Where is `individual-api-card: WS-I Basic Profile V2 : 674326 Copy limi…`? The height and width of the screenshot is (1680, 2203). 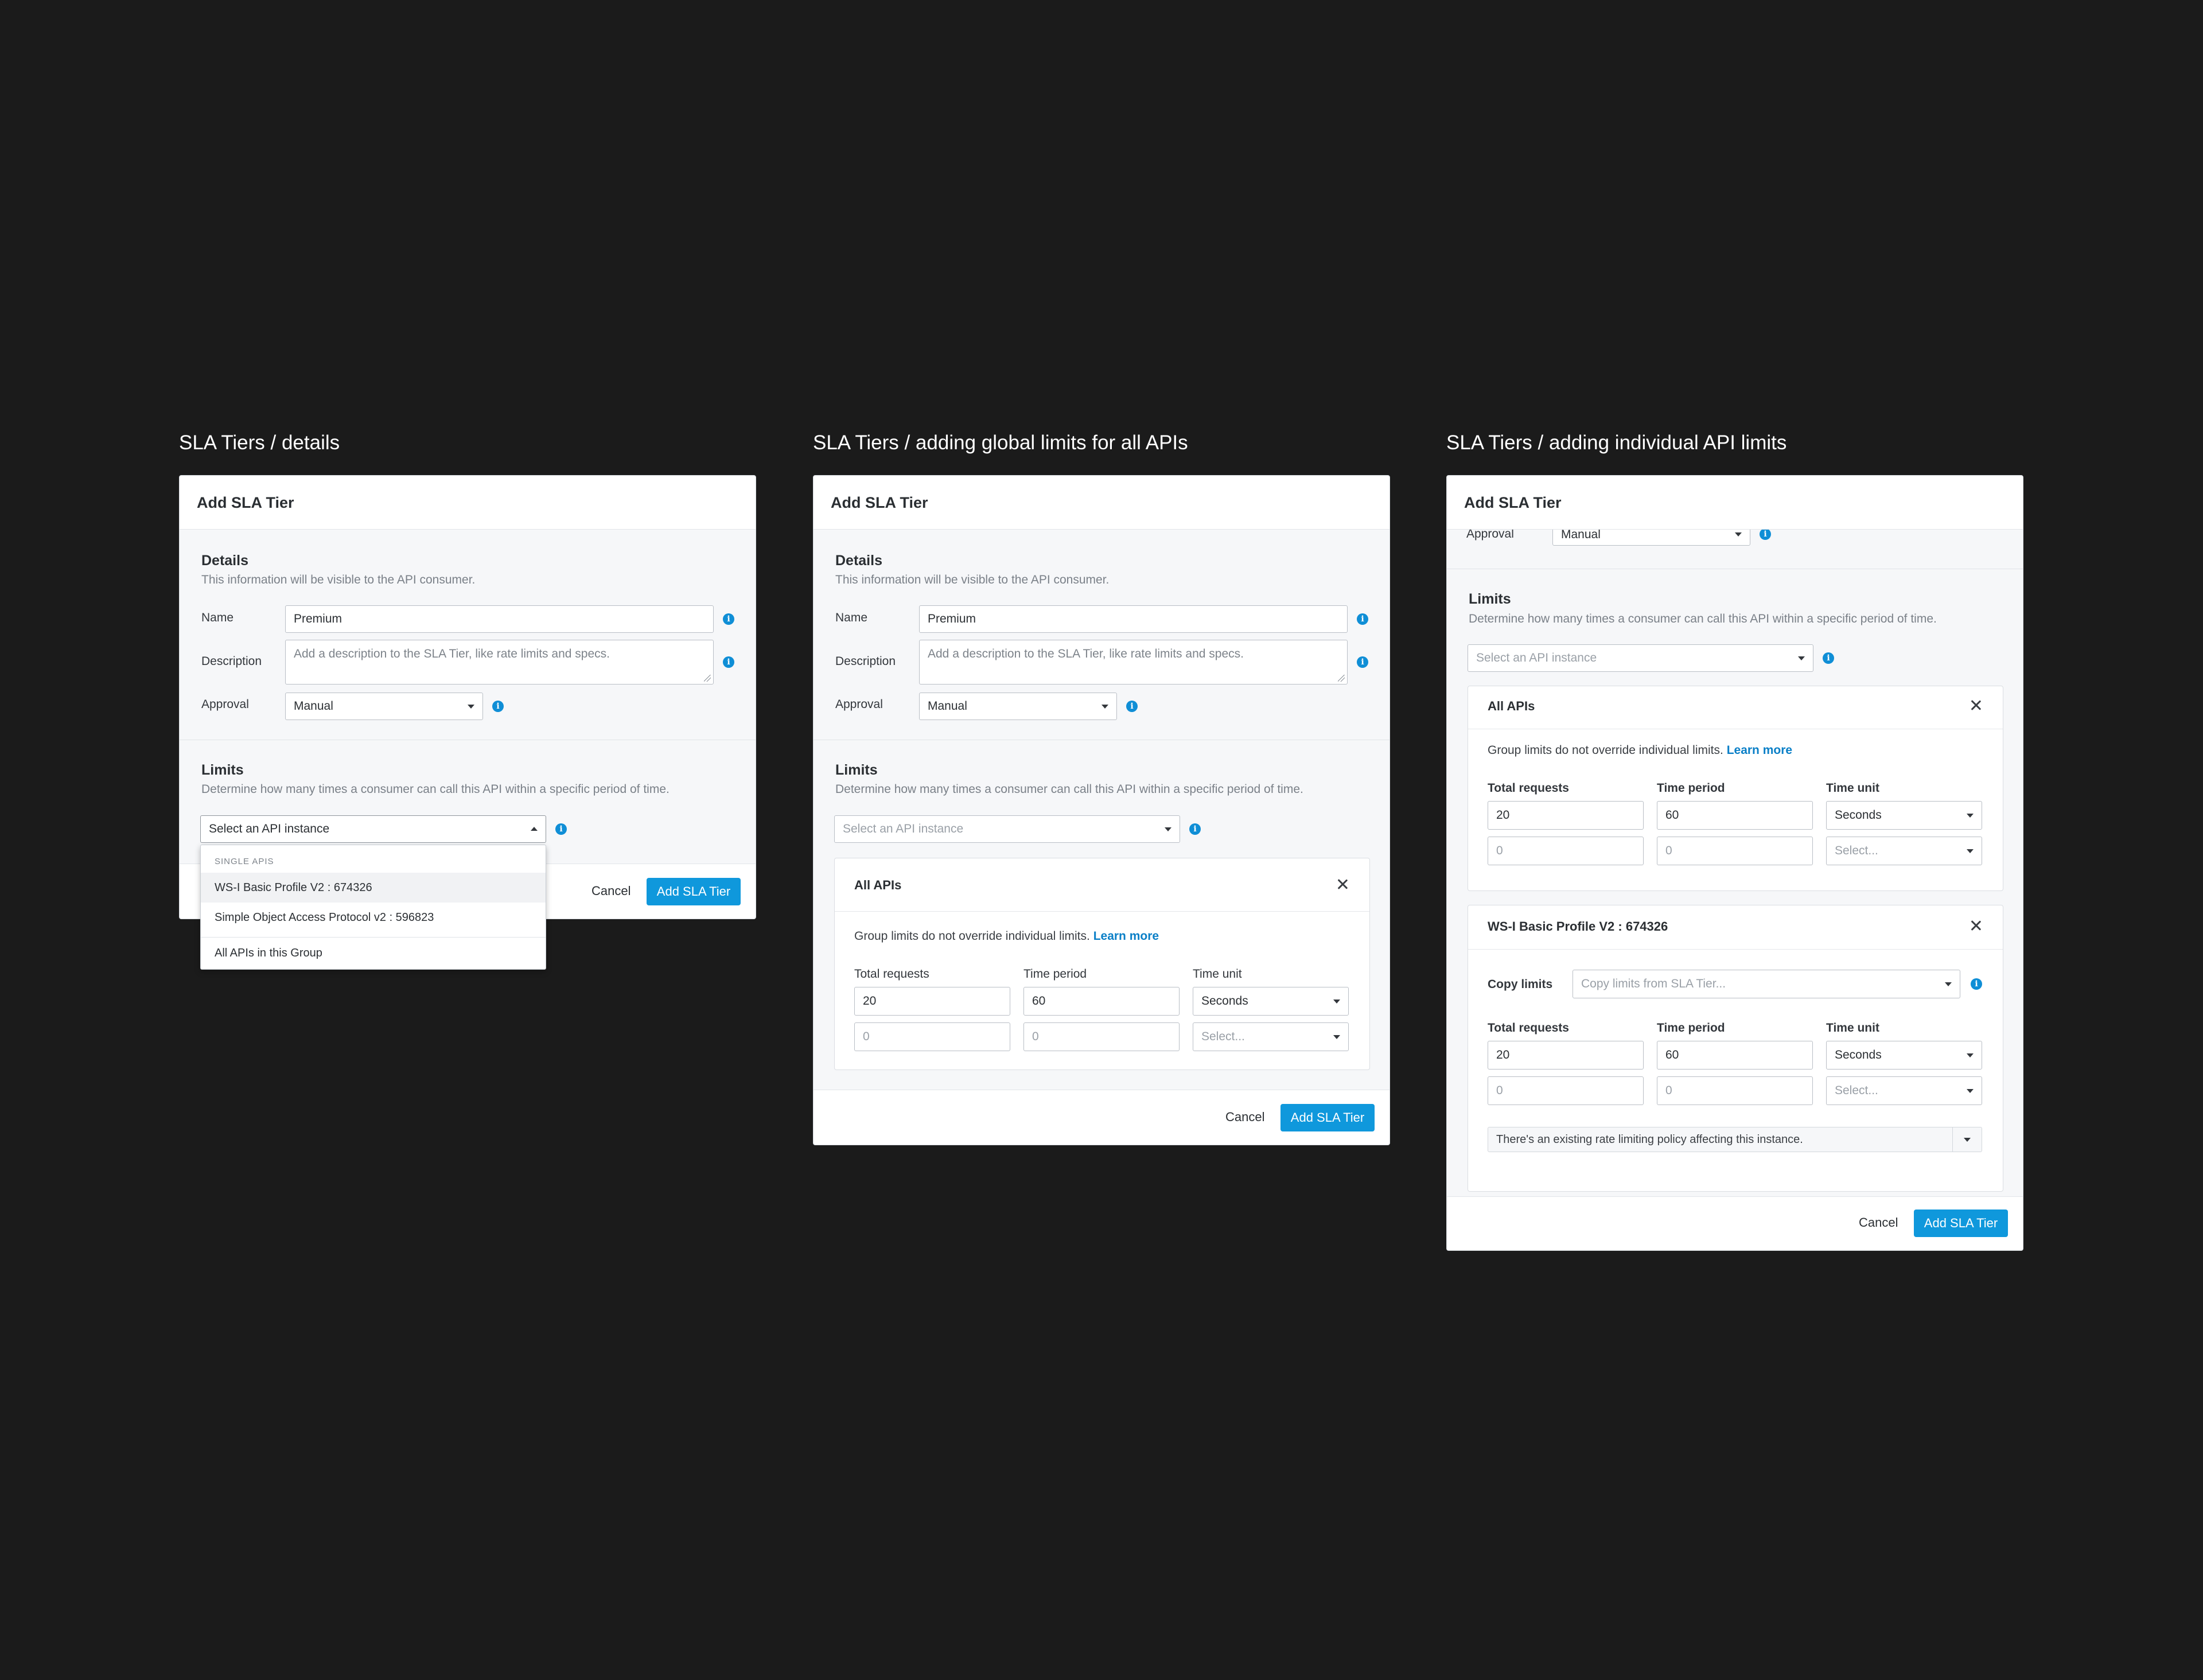
individual-api-card: WS-I Basic Profile V2 : 674326 Copy limi… is located at coordinates (1736, 1048).